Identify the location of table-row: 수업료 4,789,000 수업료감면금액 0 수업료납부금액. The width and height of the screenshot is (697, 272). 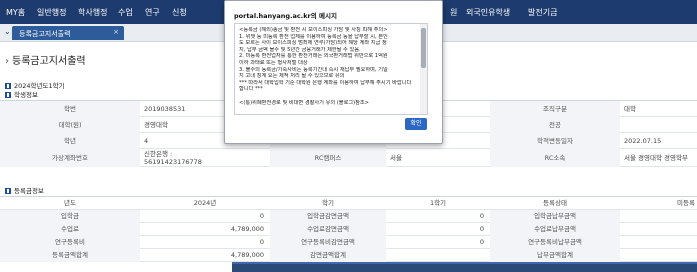
(348, 229).